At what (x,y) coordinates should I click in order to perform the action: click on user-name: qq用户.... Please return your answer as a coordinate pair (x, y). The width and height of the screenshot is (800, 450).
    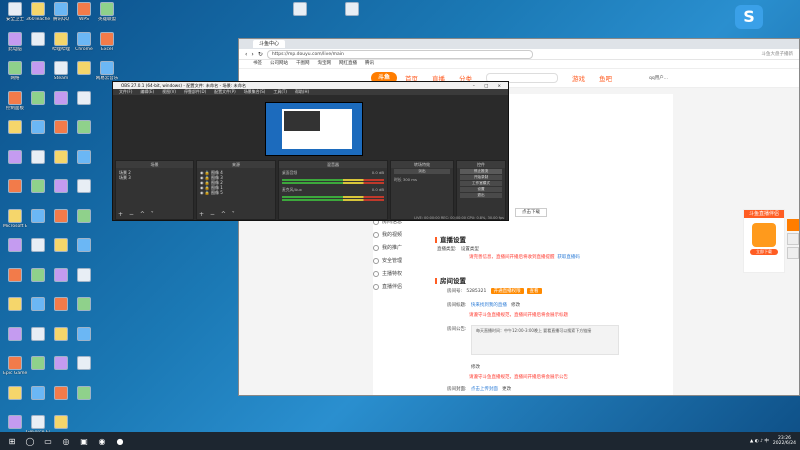
    Looking at the image, I should click on (658, 78).